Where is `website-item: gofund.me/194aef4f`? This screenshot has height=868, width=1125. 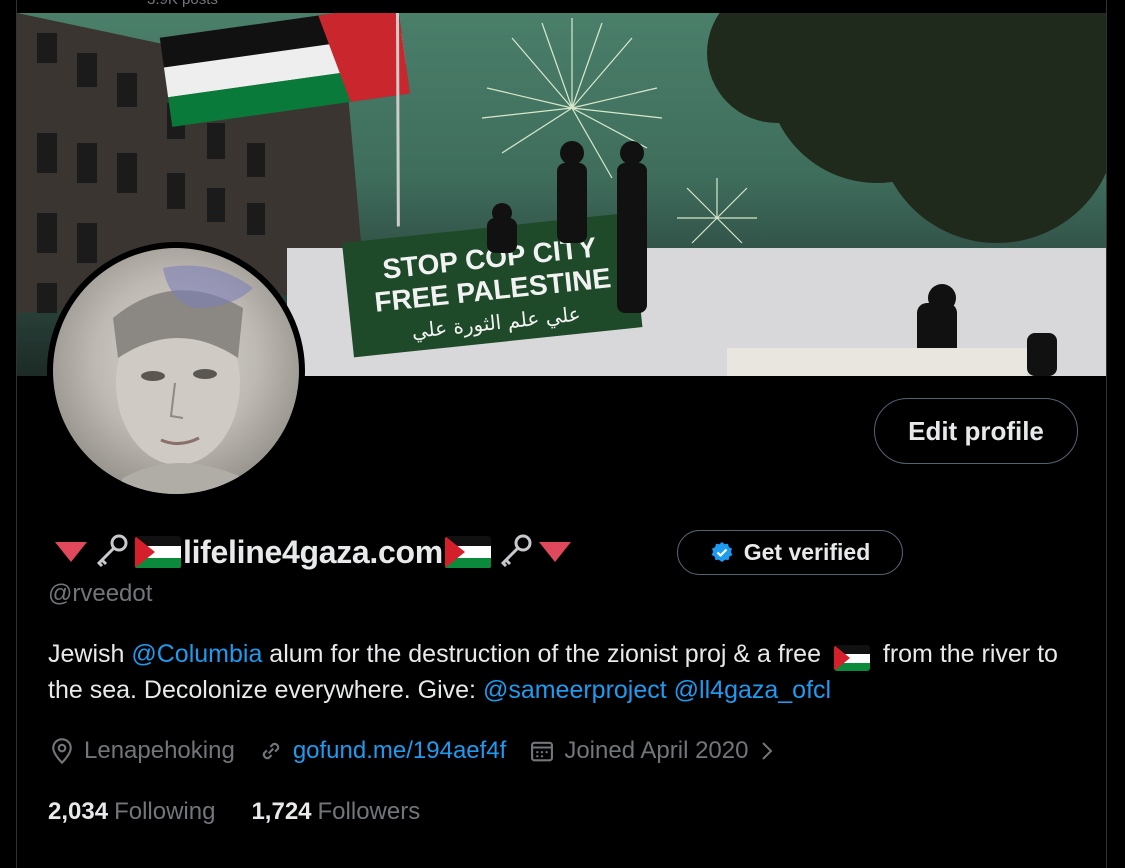
website-item: gofund.me/194aef4f is located at coordinates (382, 751).